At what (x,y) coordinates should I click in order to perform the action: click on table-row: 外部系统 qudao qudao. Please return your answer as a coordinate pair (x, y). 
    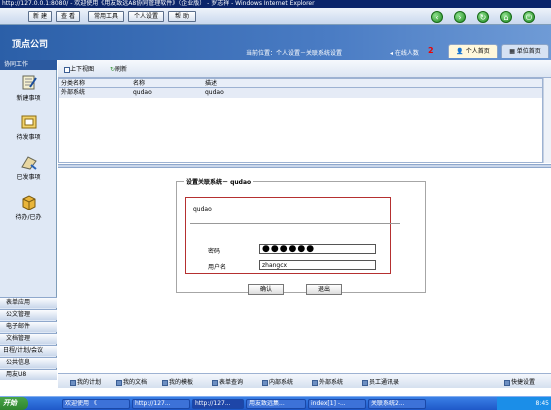
    Looking at the image, I should click on (300, 93).